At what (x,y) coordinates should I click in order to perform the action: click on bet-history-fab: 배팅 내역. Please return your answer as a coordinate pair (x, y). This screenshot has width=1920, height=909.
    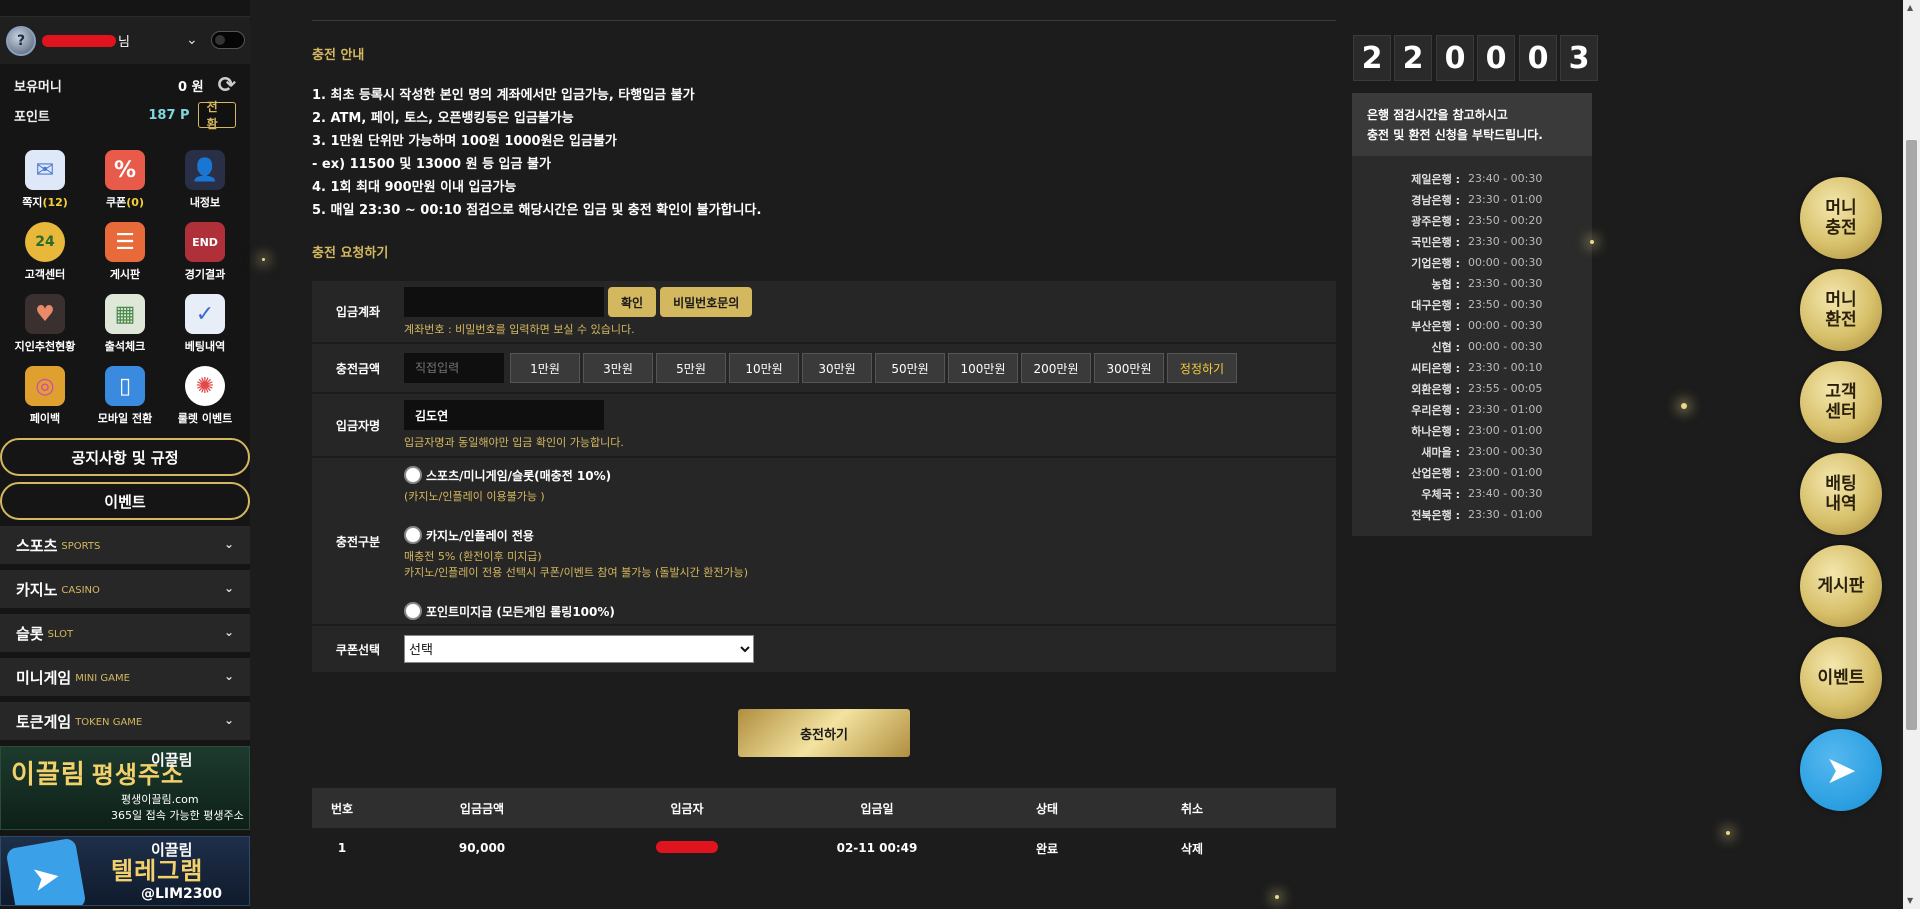
    Looking at the image, I should click on (1841, 494).